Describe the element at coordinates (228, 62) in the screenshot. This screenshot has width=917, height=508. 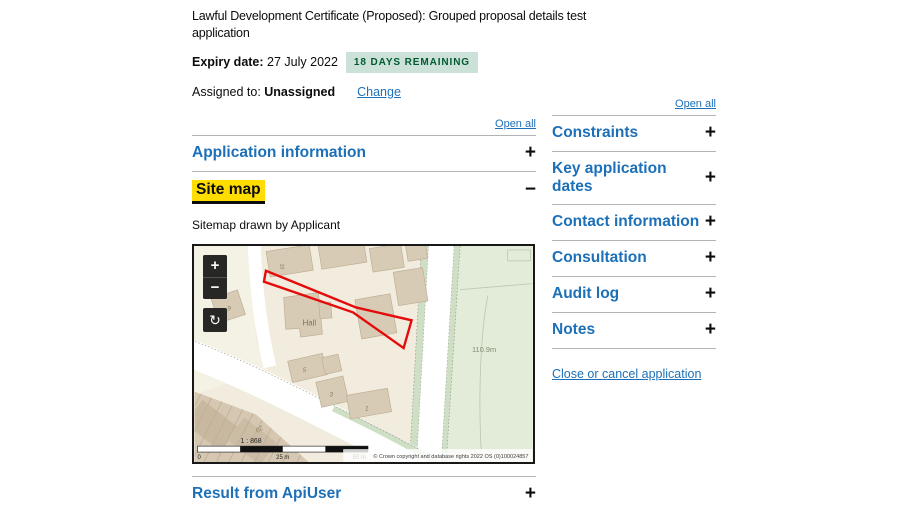
I see `expiry-label: Expiry date:` at that location.